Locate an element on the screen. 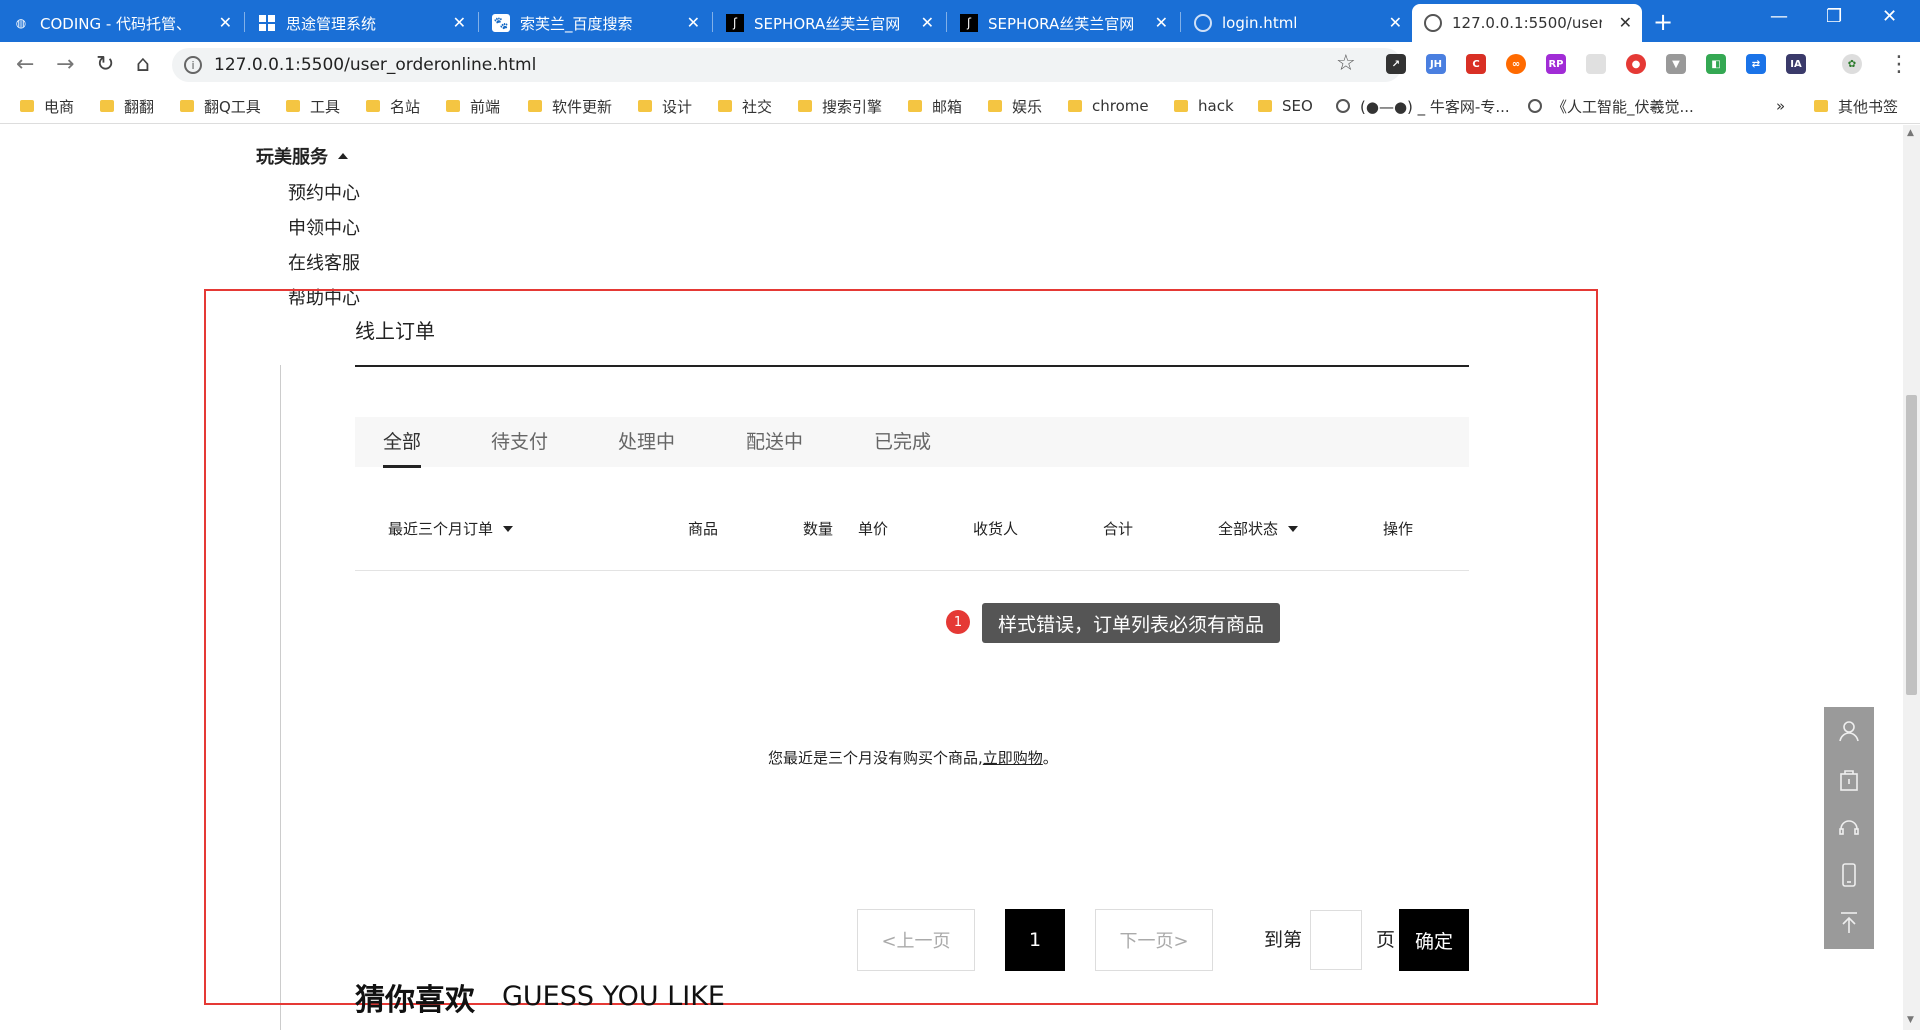  bookmark-folder: hack is located at coordinates (1204, 106).